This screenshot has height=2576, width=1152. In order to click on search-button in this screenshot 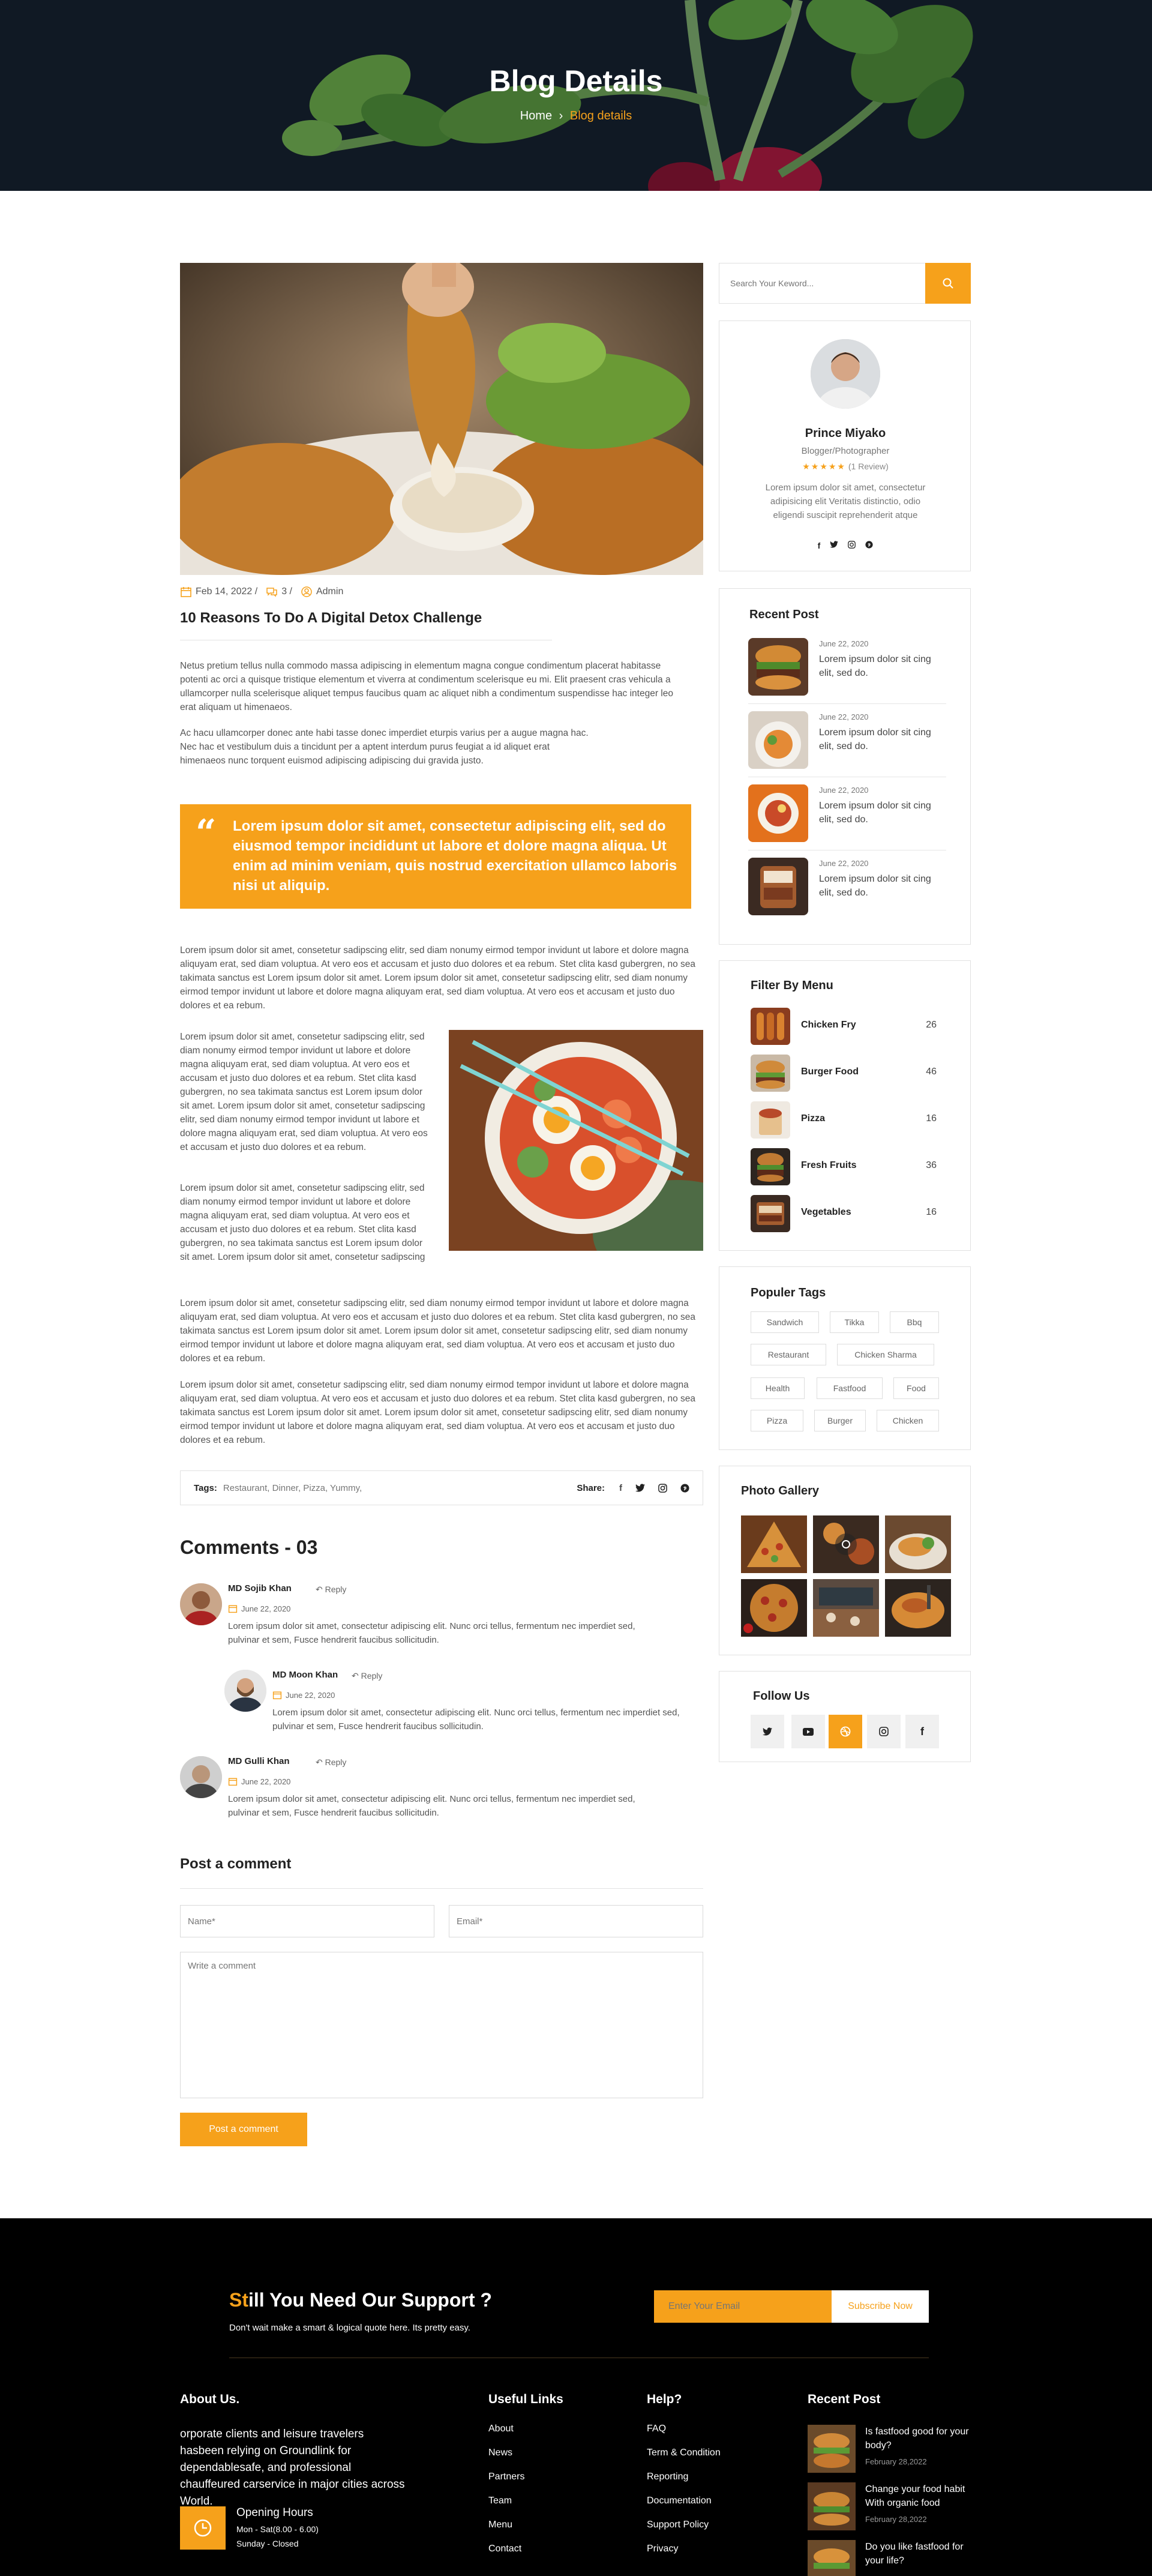, I will do `click(948, 283)`.